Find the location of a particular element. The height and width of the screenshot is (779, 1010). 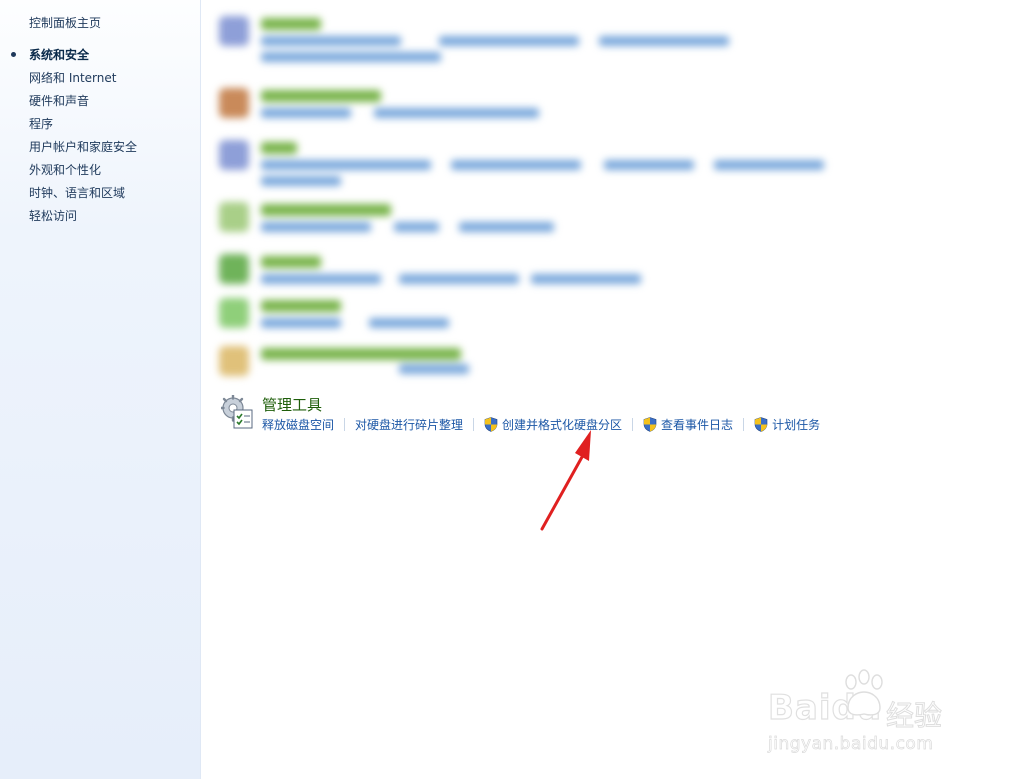

sidebar-item-label: 网络和 Internet is located at coordinates (73, 78).